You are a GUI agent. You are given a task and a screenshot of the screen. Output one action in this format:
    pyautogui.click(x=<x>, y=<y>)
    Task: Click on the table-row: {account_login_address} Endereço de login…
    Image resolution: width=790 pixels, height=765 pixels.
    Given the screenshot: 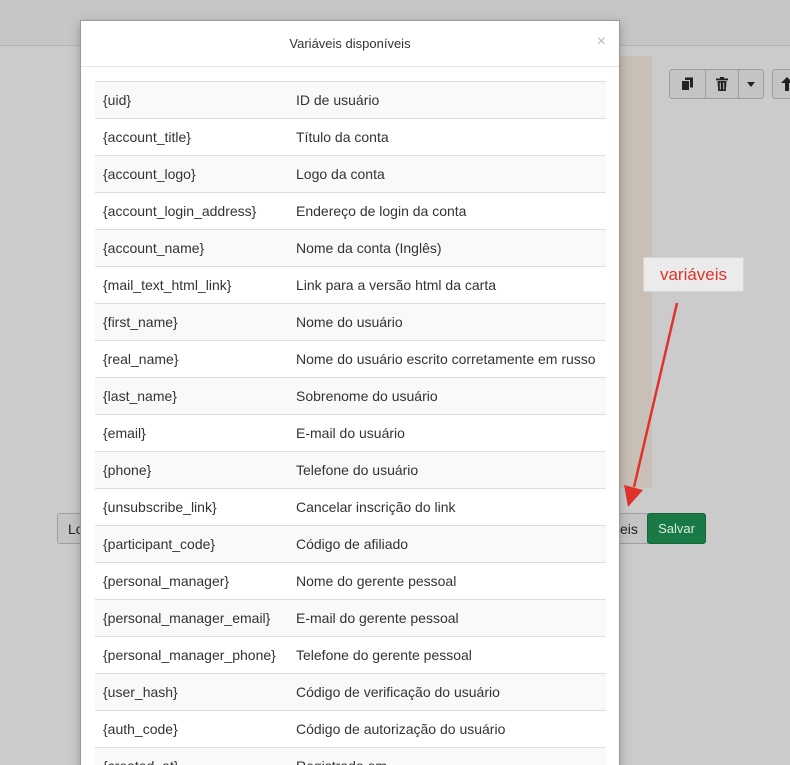 What is the action you would take?
    pyautogui.click(x=350, y=211)
    